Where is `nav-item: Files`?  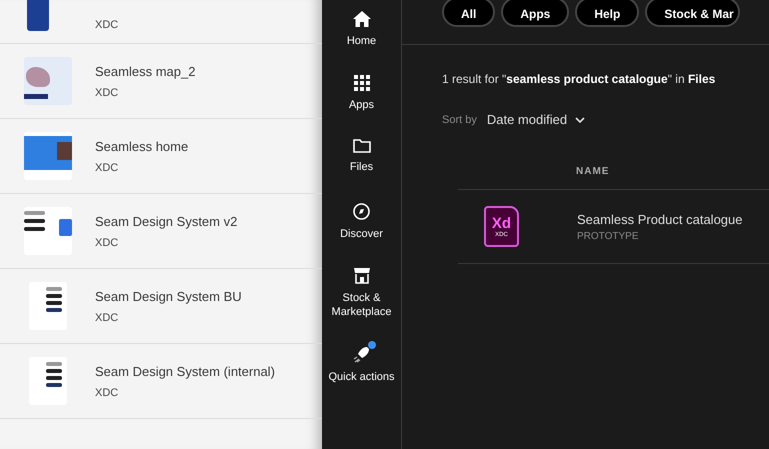
nav-item: Files is located at coordinates (362, 171).